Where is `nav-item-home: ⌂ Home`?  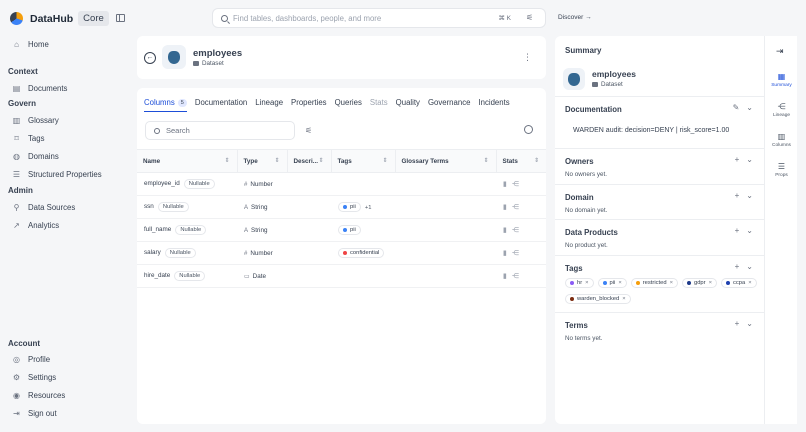 nav-item-home: ⌂ Home is located at coordinates (30, 44).